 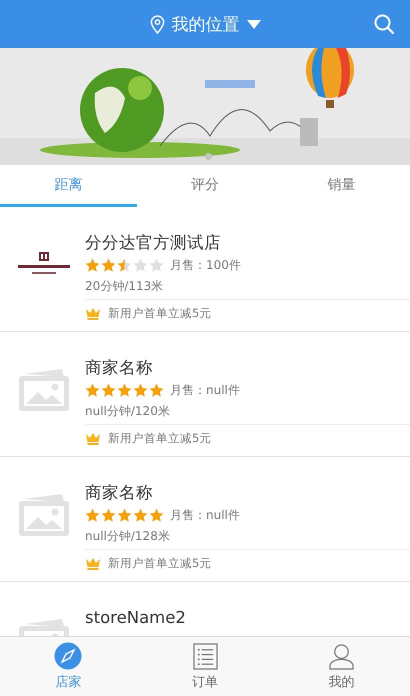 I want to click on delivery-time-distance: null分钟/120米, so click(x=247, y=412).